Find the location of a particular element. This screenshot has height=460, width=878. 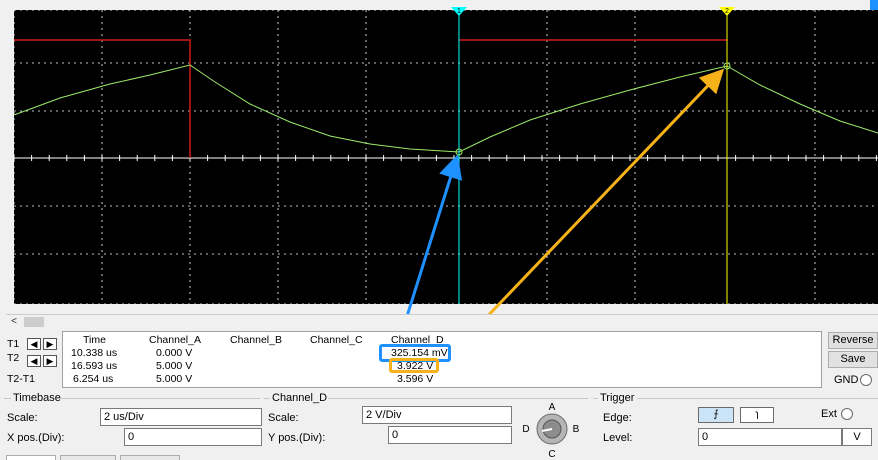

timebase-xpos-label: X pos.(Div): is located at coordinates (36, 438).